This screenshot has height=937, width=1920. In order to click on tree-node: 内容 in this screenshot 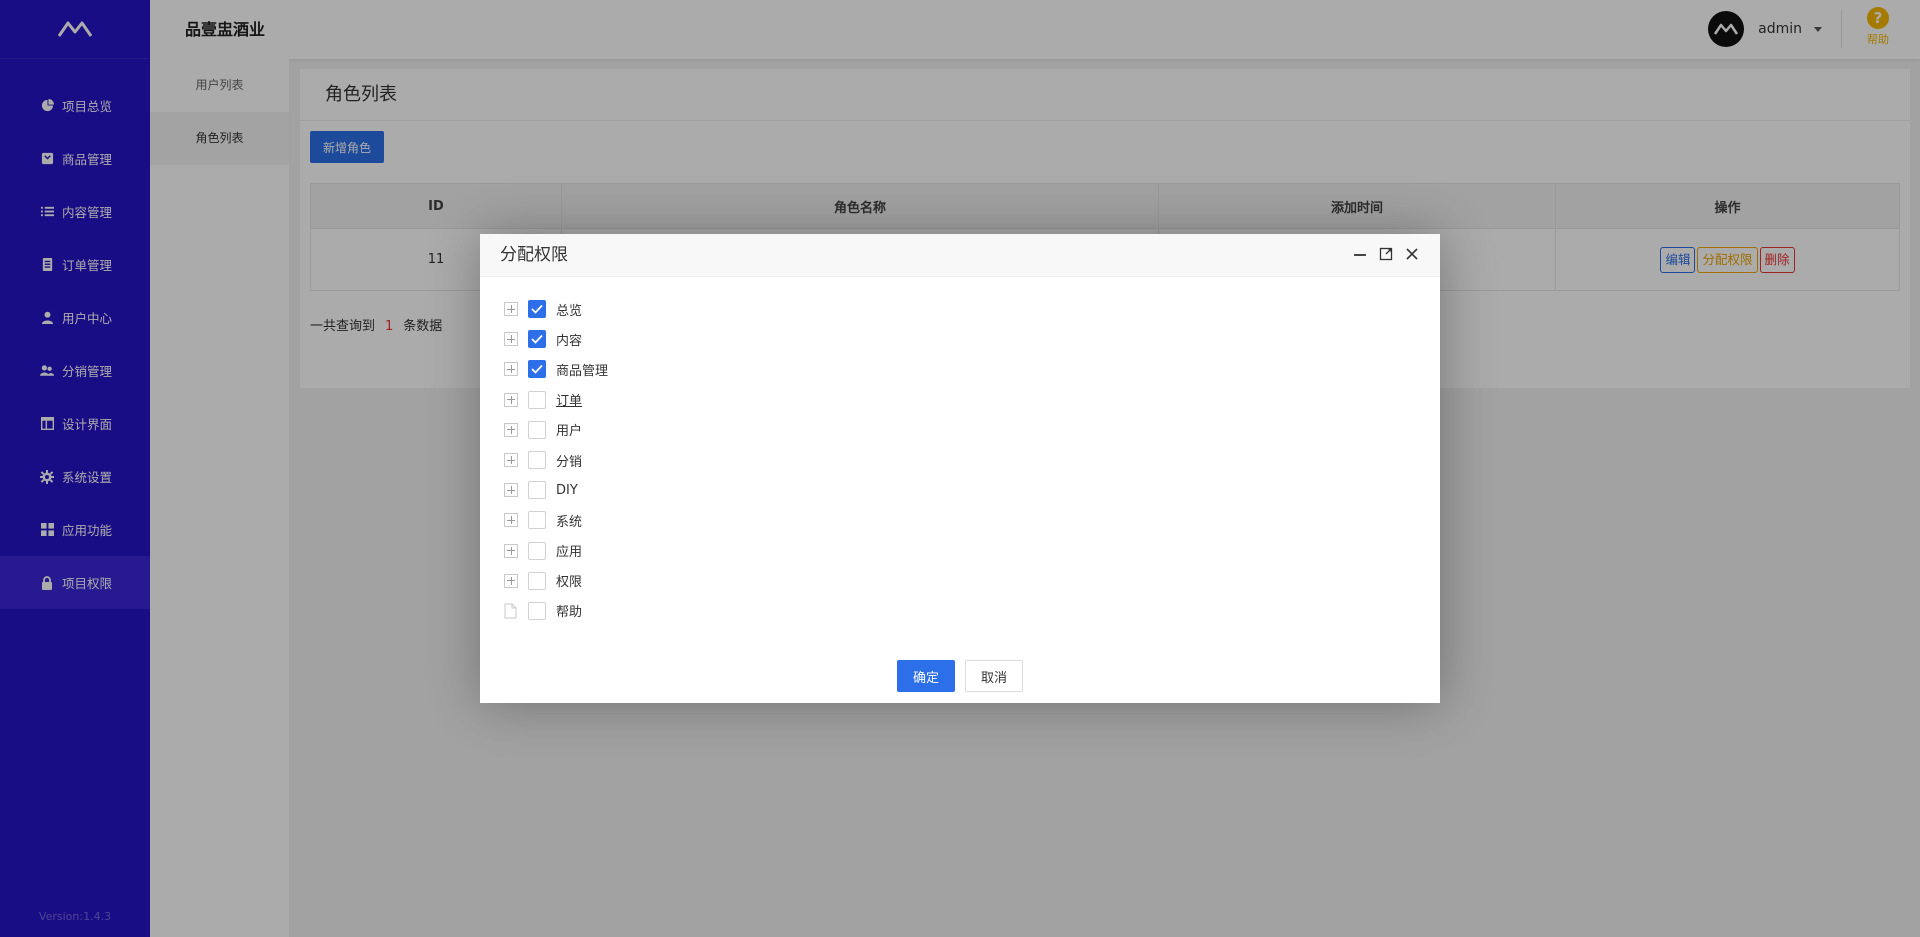, I will do `click(556, 339)`.